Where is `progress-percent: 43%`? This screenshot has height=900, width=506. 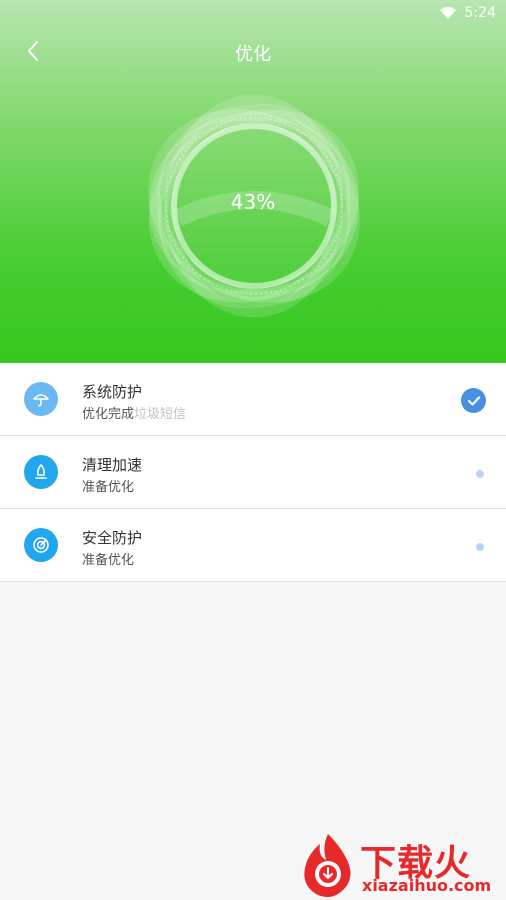 progress-percent: 43% is located at coordinates (253, 202).